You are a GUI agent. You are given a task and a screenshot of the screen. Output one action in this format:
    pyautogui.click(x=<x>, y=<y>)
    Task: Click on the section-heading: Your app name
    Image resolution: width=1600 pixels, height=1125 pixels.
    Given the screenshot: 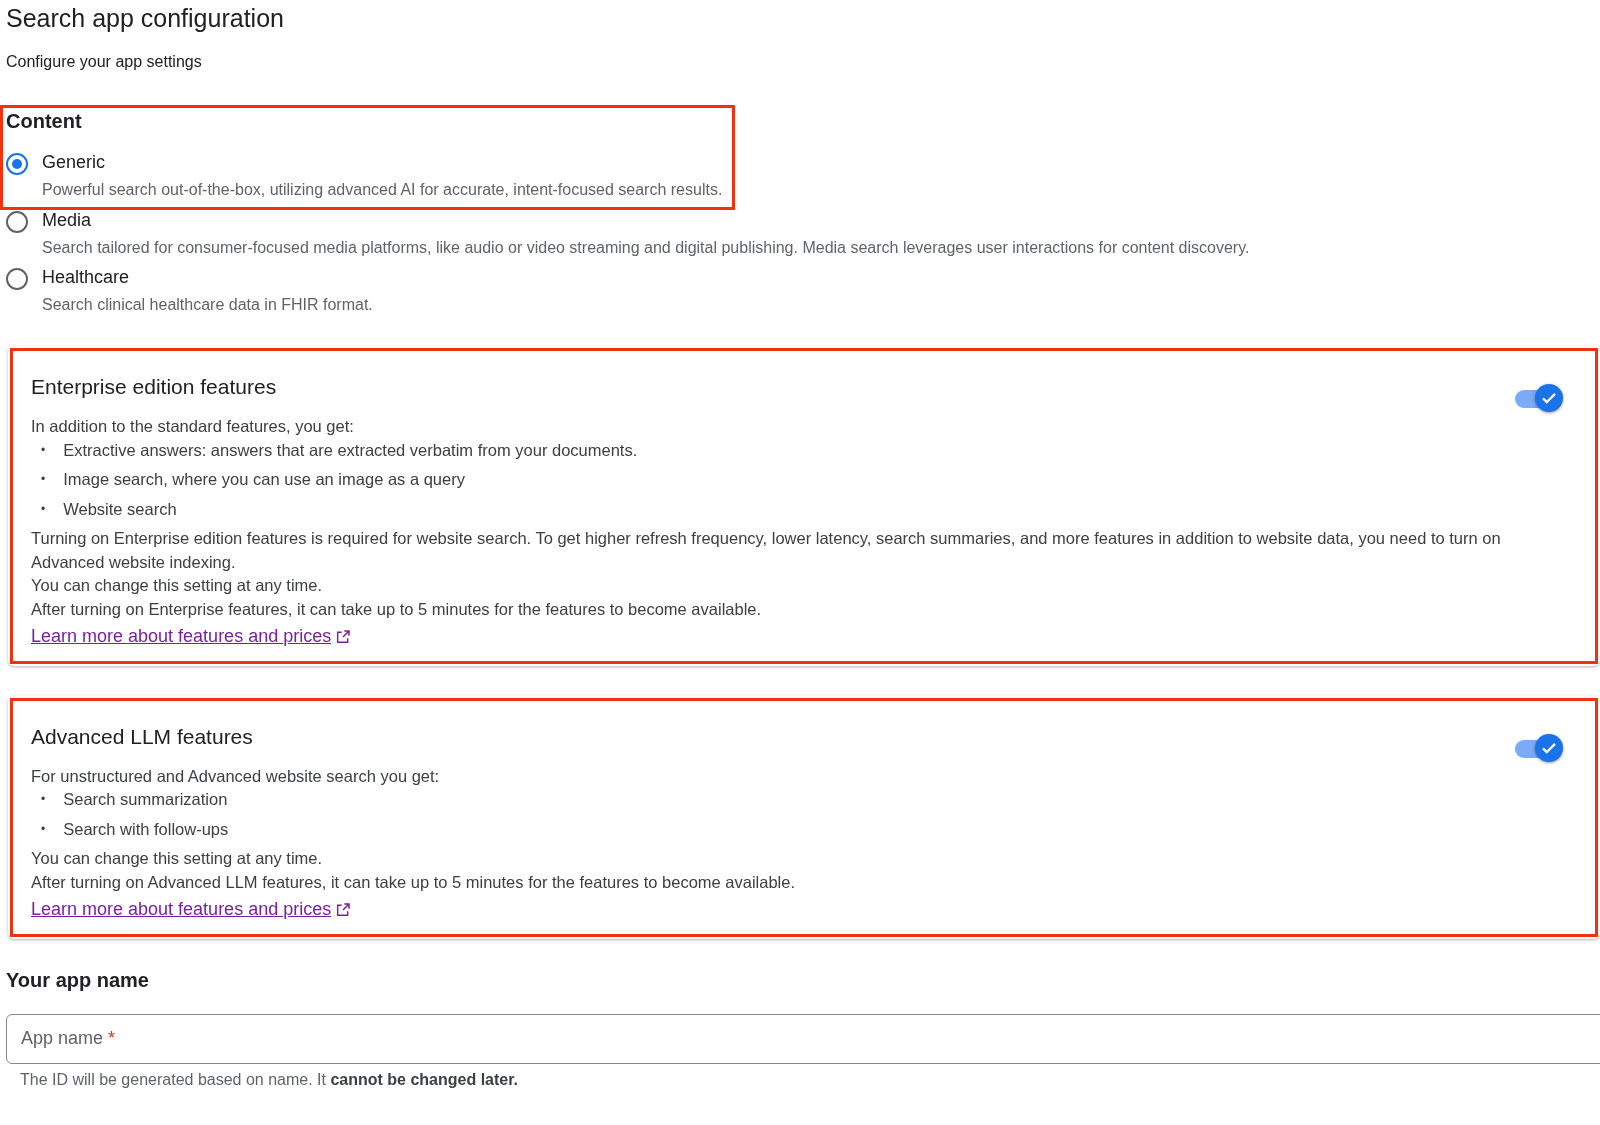 What is the action you would take?
    pyautogui.click(x=78, y=980)
    